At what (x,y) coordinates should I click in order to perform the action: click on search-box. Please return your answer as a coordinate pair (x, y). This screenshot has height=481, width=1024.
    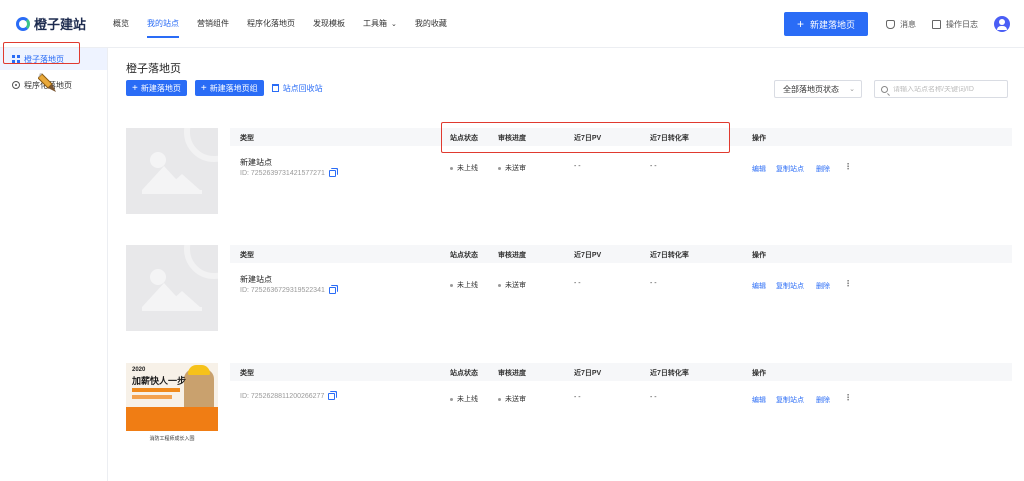
    Looking at the image, I should click on (941, 89).